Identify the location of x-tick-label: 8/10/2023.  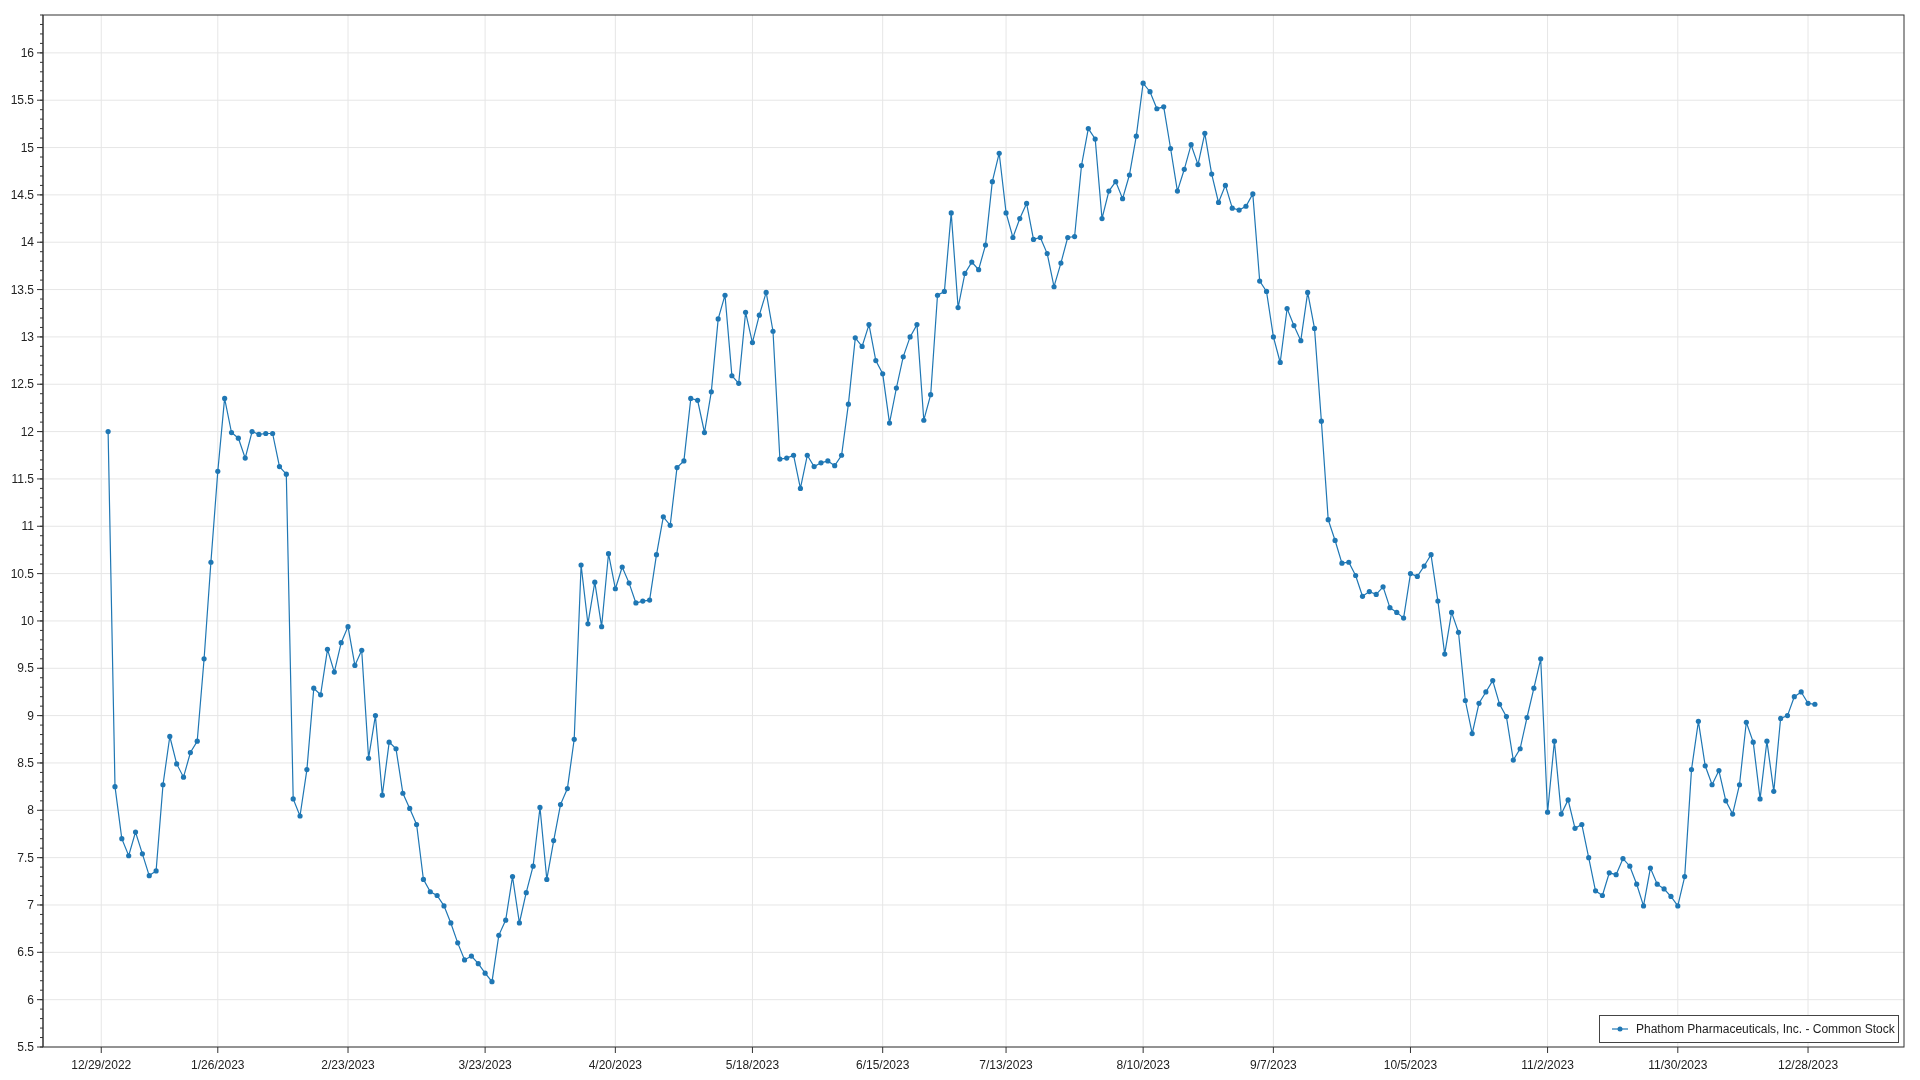
(1143, 1065).